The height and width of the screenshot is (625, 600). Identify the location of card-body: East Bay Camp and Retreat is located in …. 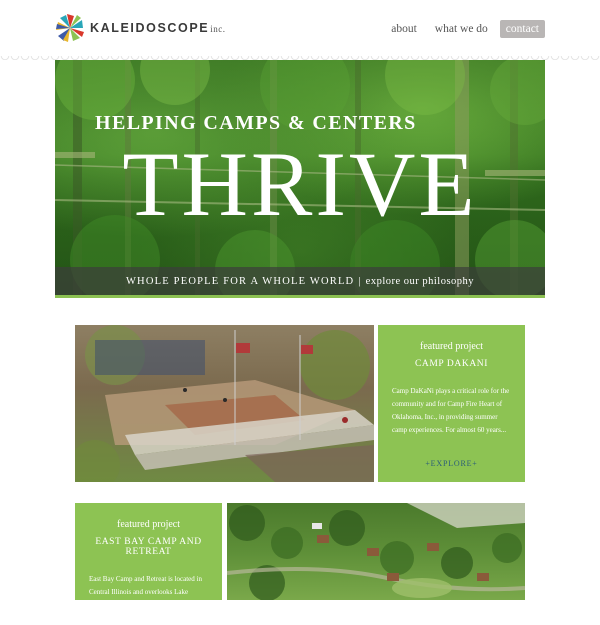
(147, 598).